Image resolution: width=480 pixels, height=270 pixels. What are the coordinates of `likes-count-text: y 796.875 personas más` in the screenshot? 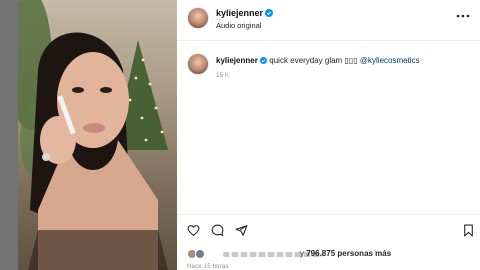 It's located at (345, 253).